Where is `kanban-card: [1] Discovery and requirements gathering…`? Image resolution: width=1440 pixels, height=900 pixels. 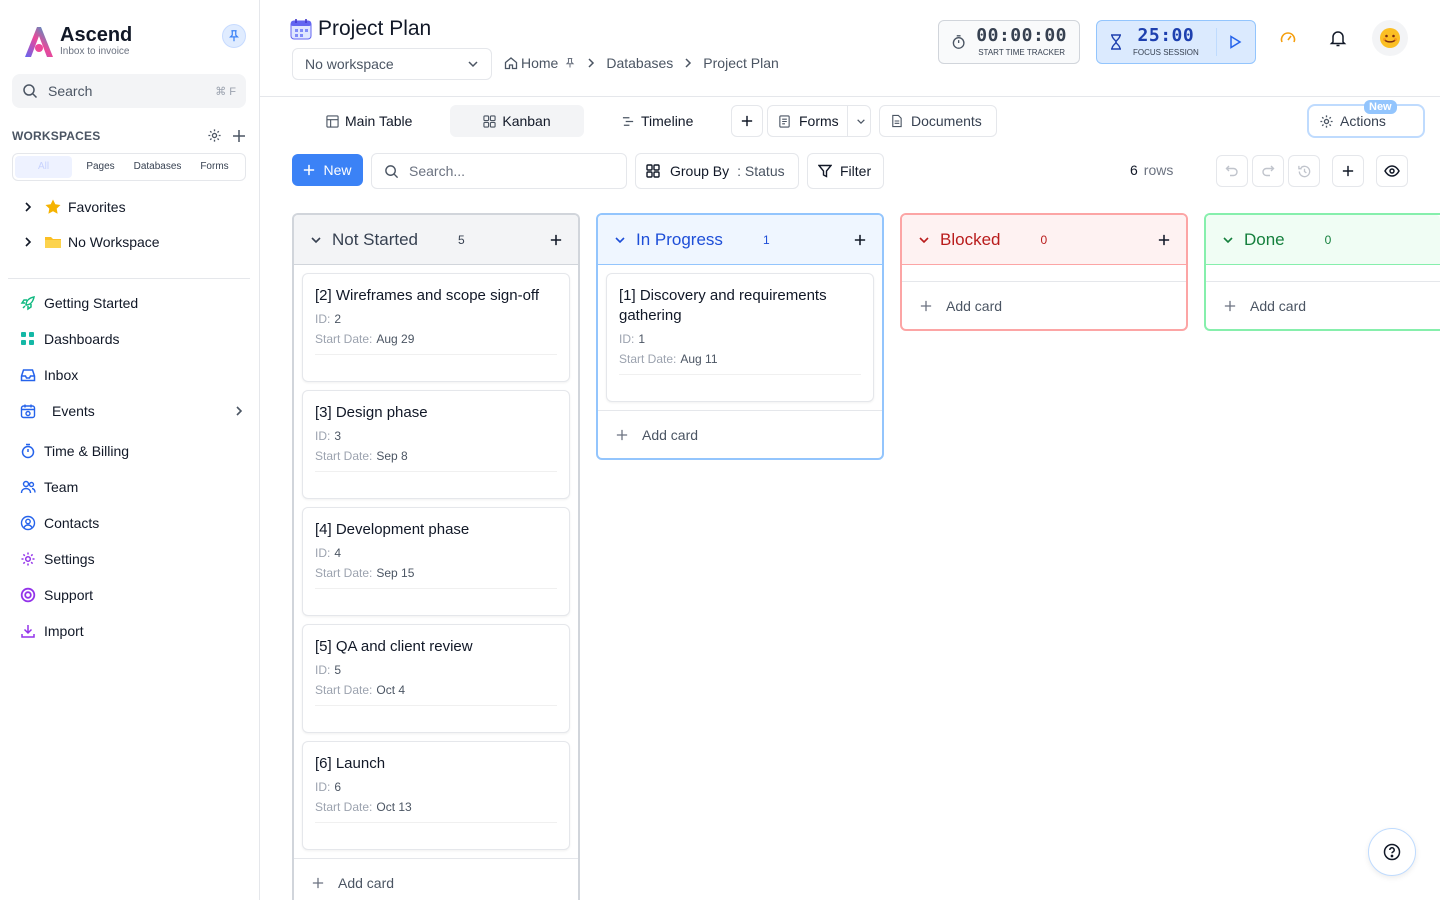
kanban-card: [1] Discovery and requirements gathering… is located at coordinates (740, 337).